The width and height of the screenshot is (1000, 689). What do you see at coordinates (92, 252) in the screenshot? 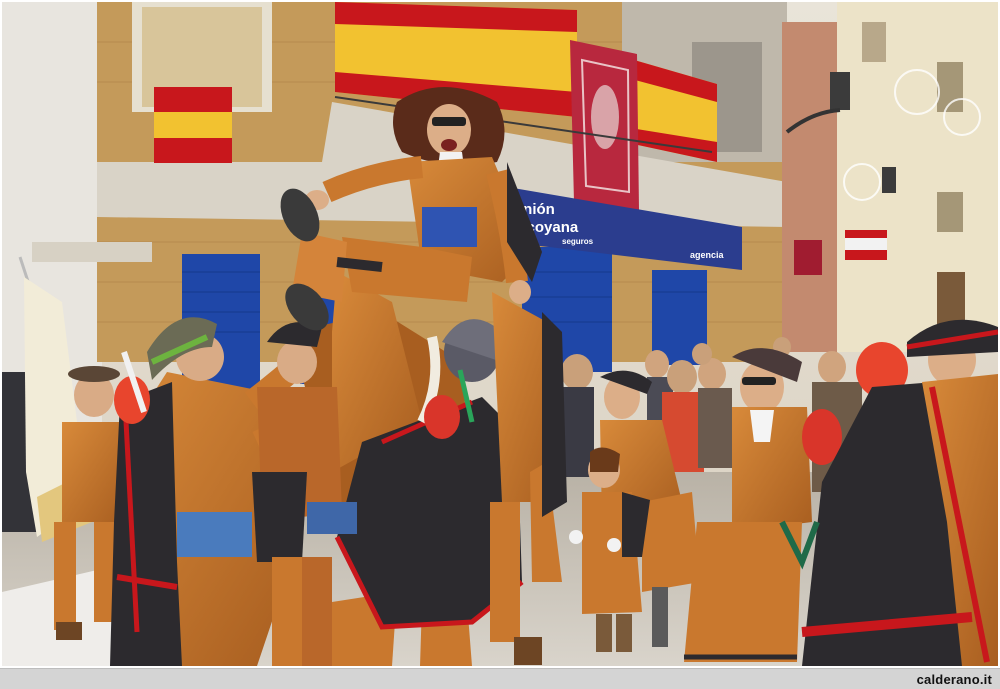
I see `ledge` at bounding box center [92, 252].